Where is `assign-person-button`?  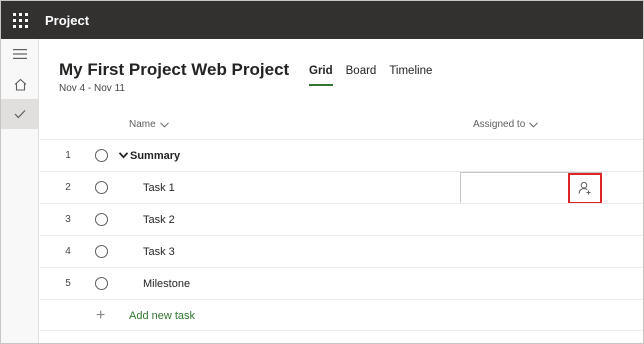
assign-person-button is located at coordinates (585, 188).